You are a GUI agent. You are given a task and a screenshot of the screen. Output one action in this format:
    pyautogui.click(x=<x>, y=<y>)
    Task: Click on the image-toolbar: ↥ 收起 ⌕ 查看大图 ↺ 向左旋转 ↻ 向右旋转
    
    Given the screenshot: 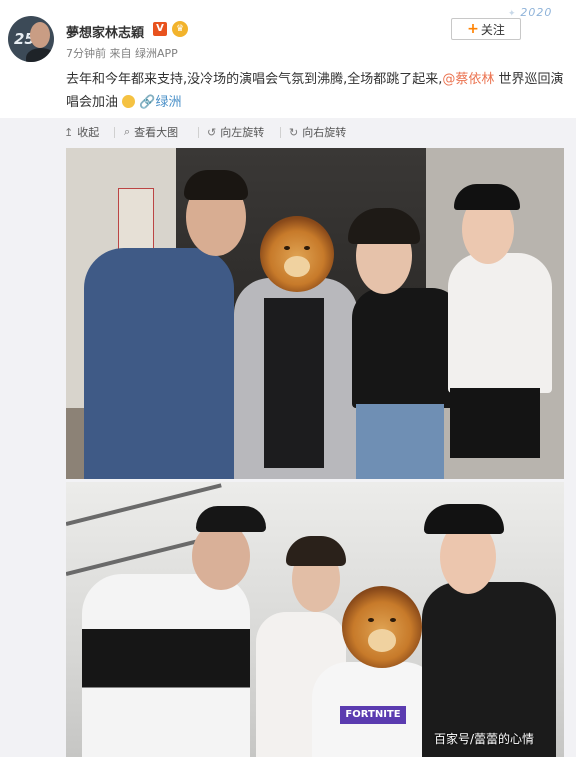 What is the action you would take?
    pyautogui.click(x=288, y=132)
    